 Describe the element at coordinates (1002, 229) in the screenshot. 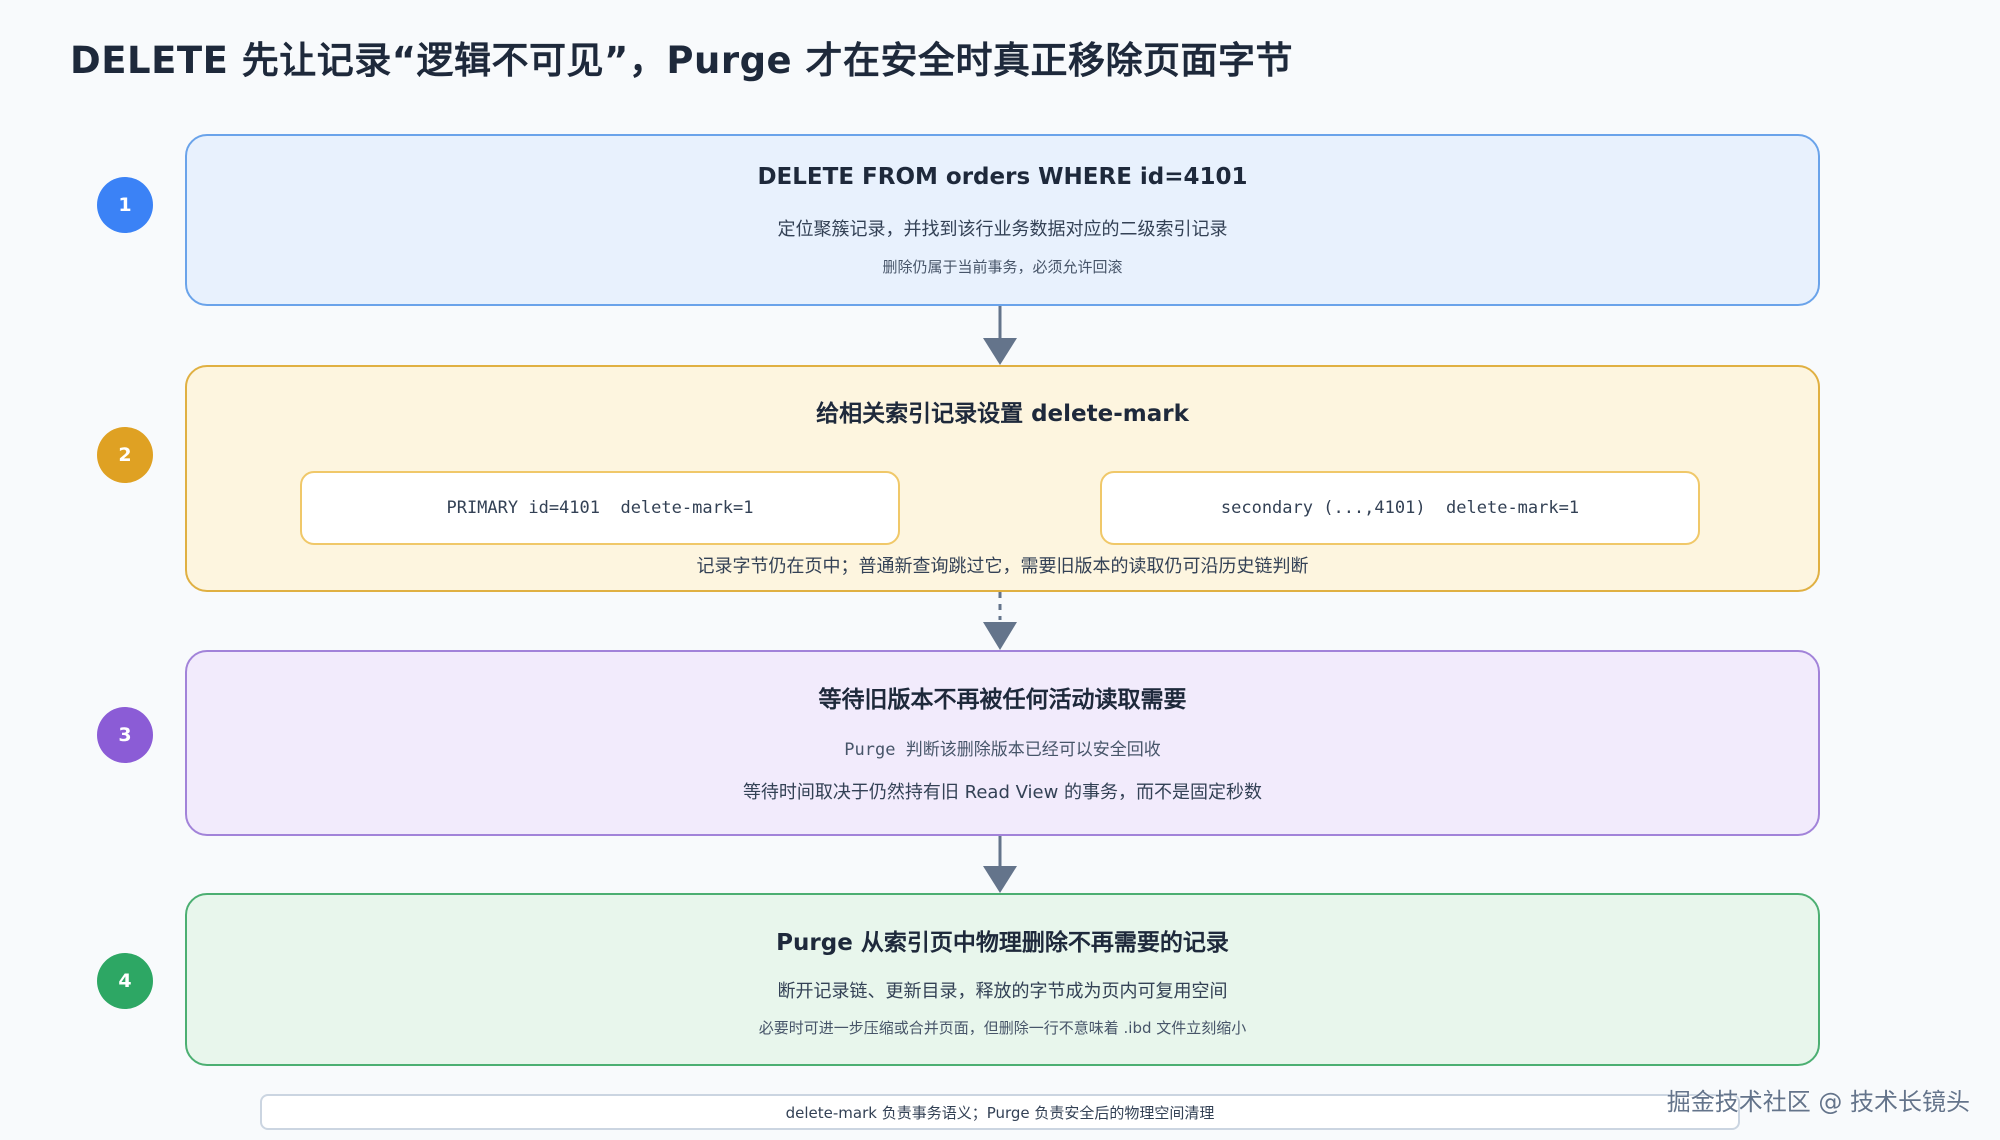

I see `step-1-description: 定位聚簇记录，并找到该行业务数据对应的二级索引记录` at that location.